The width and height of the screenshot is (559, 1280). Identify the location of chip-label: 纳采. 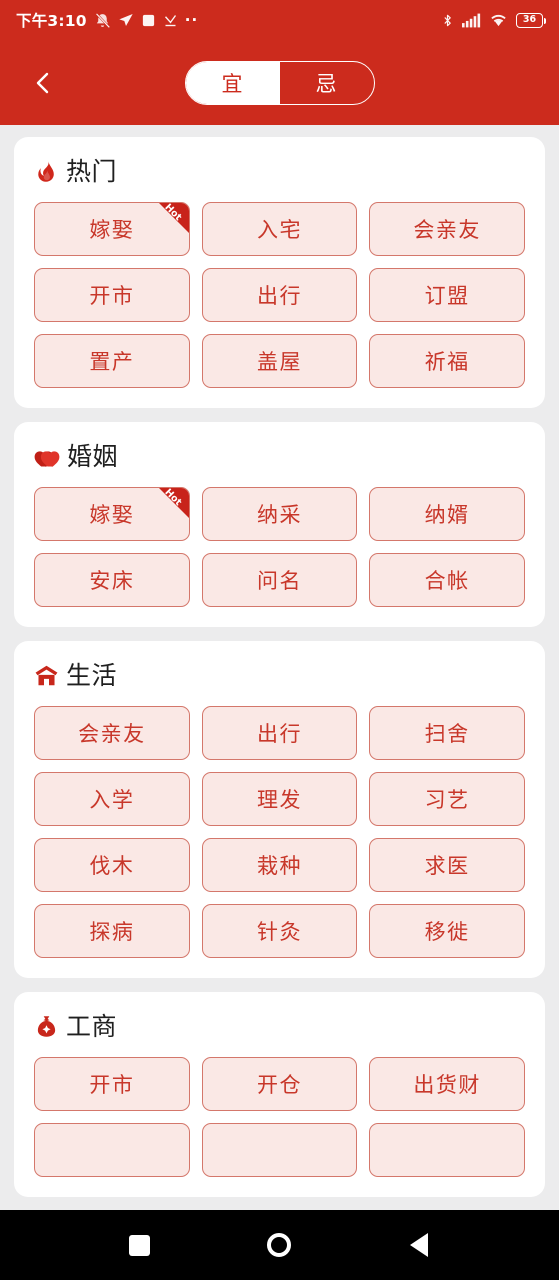
(279, 515).